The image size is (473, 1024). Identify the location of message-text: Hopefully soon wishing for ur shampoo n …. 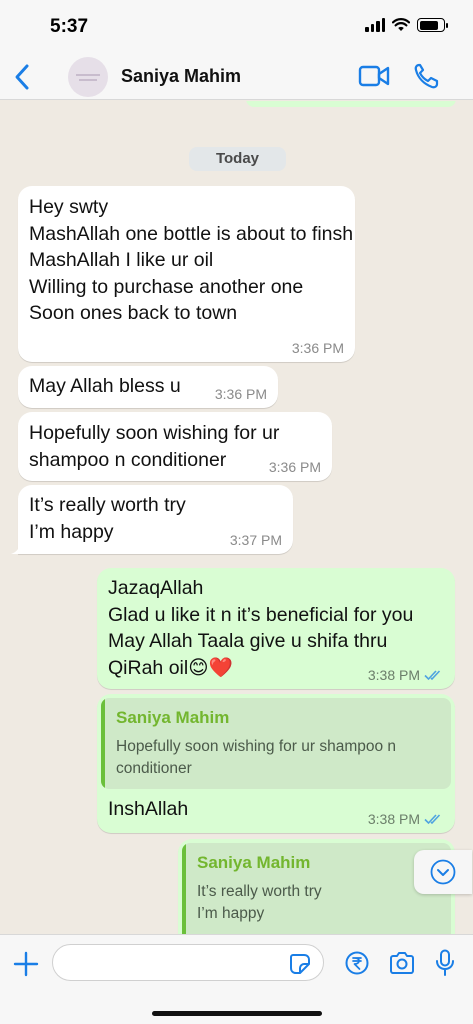
(154, 446).